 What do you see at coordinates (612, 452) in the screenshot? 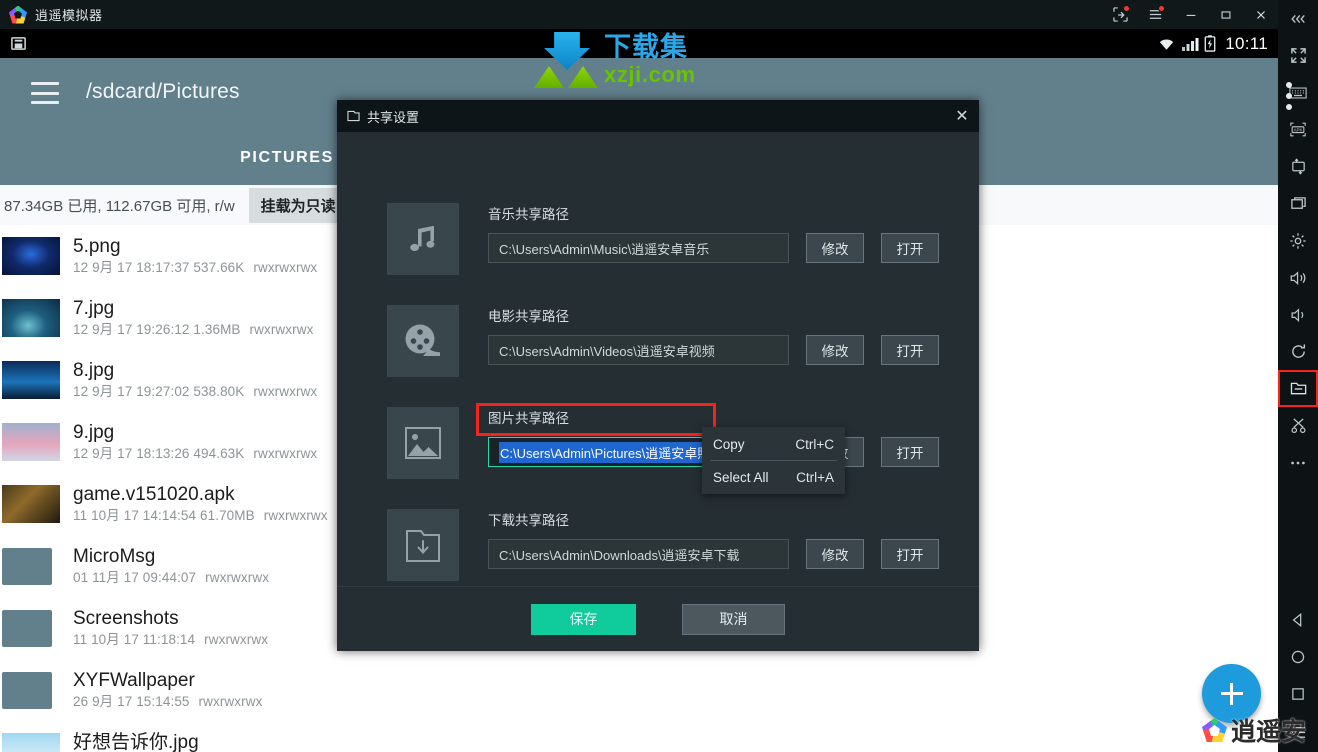
I see `picture-path-selected-text: C:\Users\Admin\Pictures\逍遥安卓照片` at bounding box center [612, 452].